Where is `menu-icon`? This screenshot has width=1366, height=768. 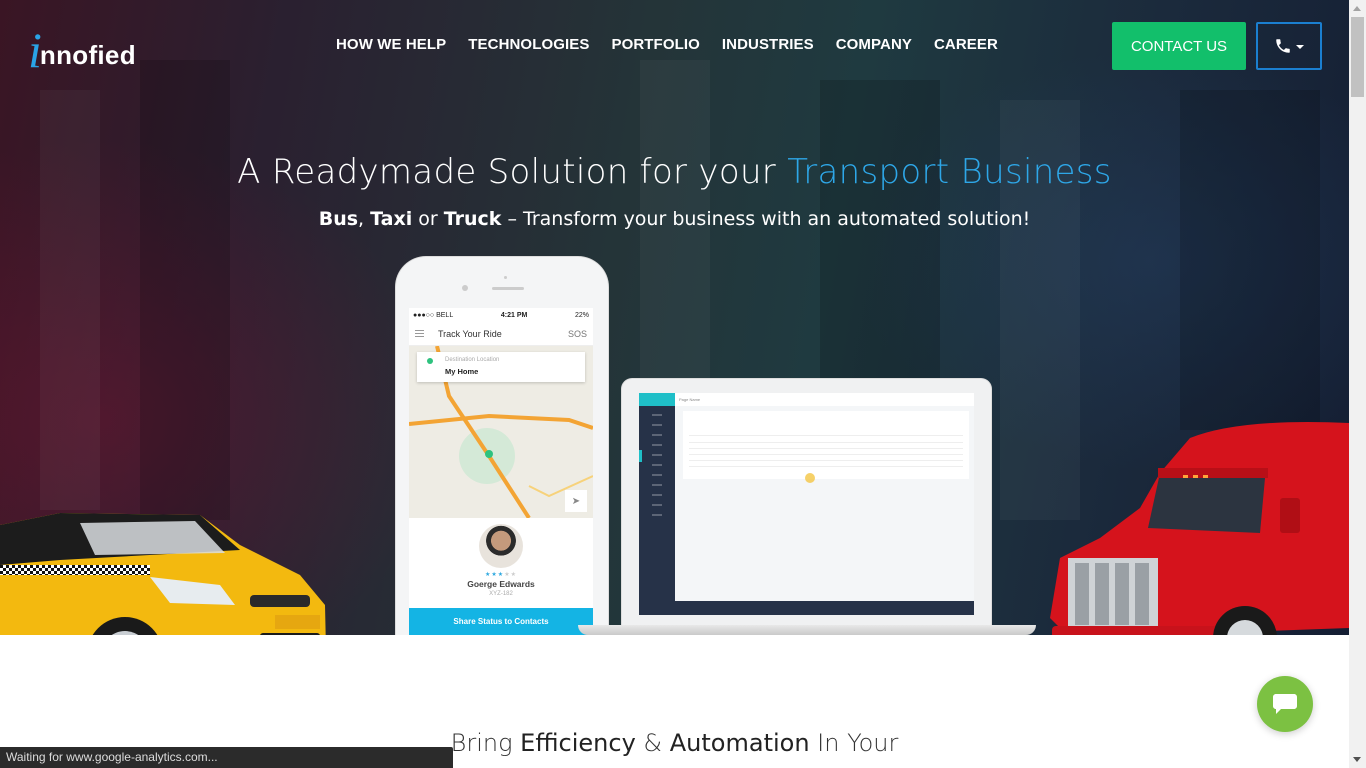 menu-icon is located at coordinates (419, 333).